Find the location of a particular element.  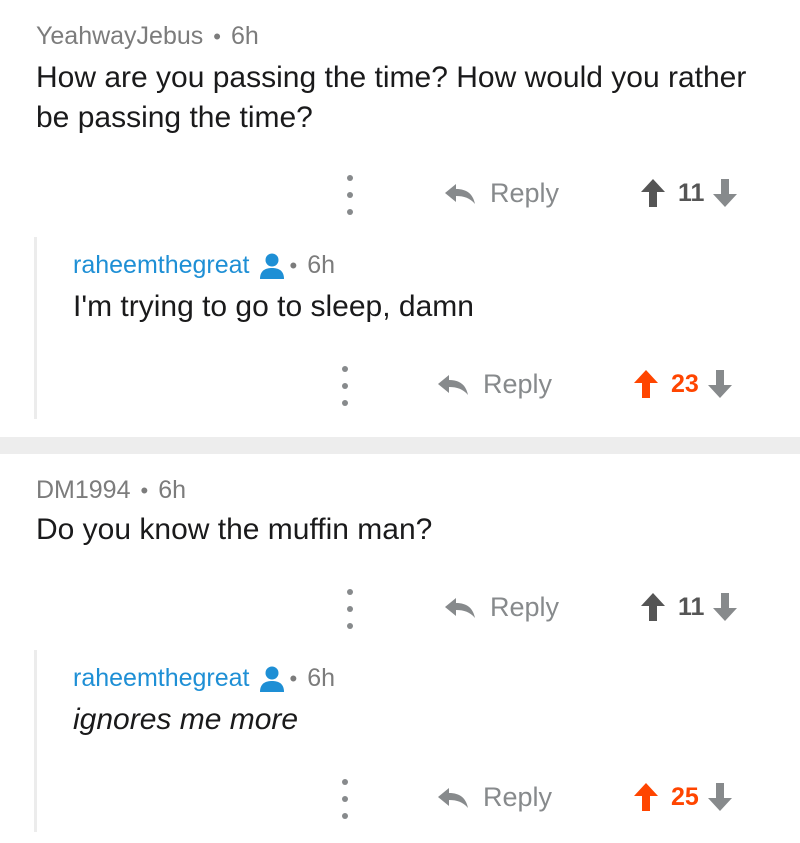

comment-meta: DM1994 • 6h is located at coordinates (111, 490).